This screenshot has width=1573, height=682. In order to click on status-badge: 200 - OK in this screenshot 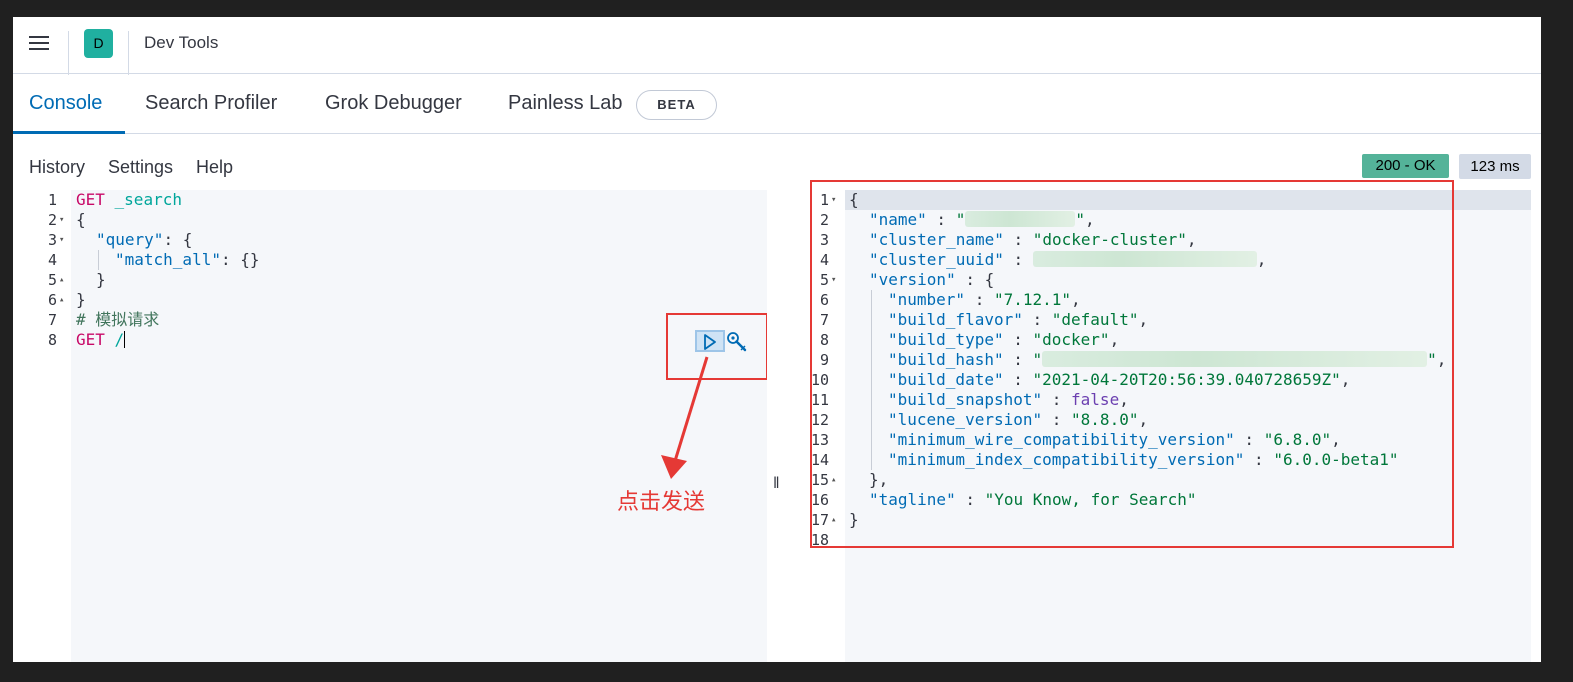, I will do `click(1405, 166)`.